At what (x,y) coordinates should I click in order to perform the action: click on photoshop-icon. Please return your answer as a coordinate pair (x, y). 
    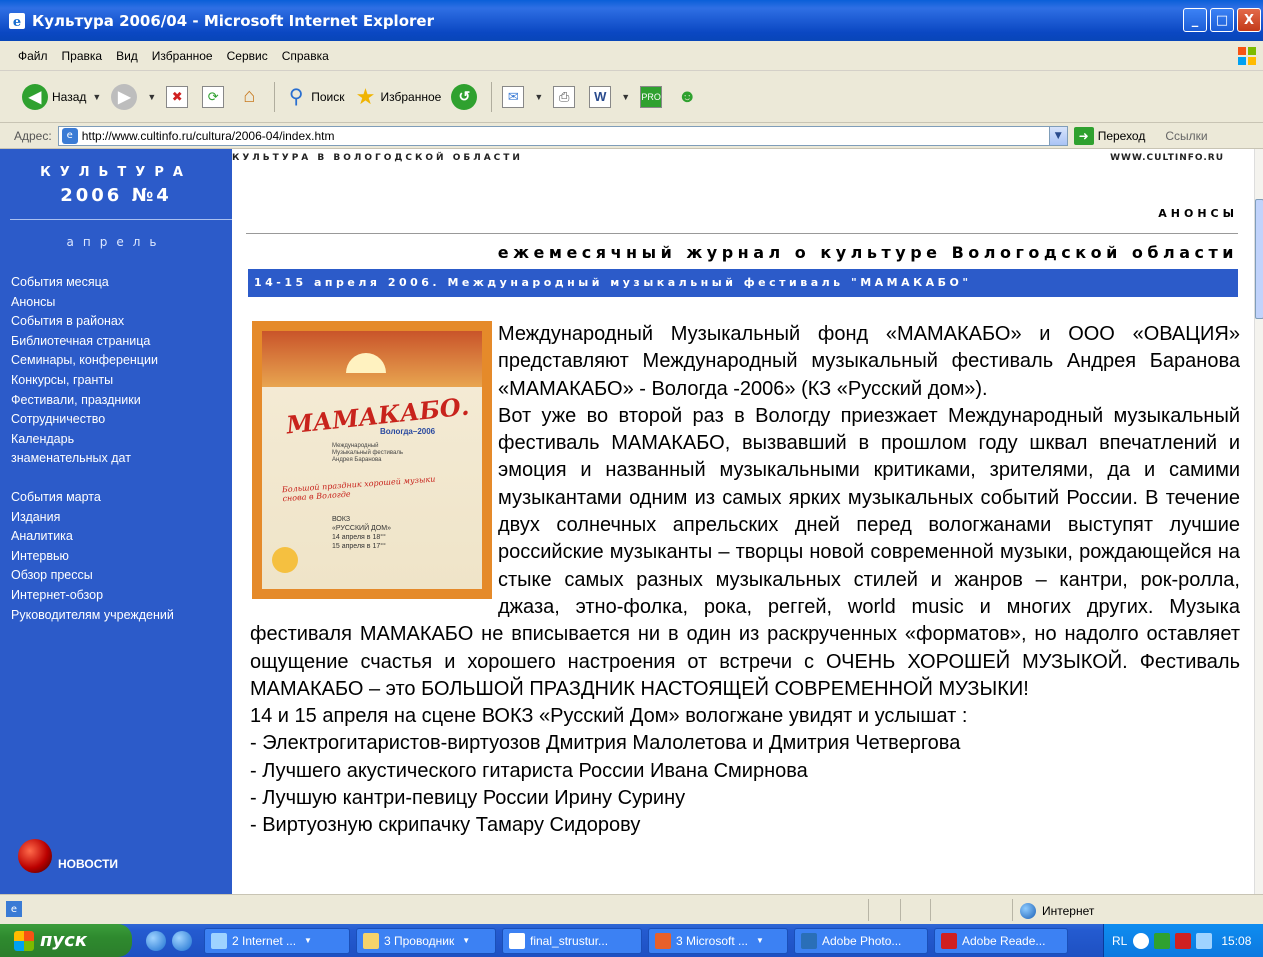
    Looking at the image, I should click on (809, 940).